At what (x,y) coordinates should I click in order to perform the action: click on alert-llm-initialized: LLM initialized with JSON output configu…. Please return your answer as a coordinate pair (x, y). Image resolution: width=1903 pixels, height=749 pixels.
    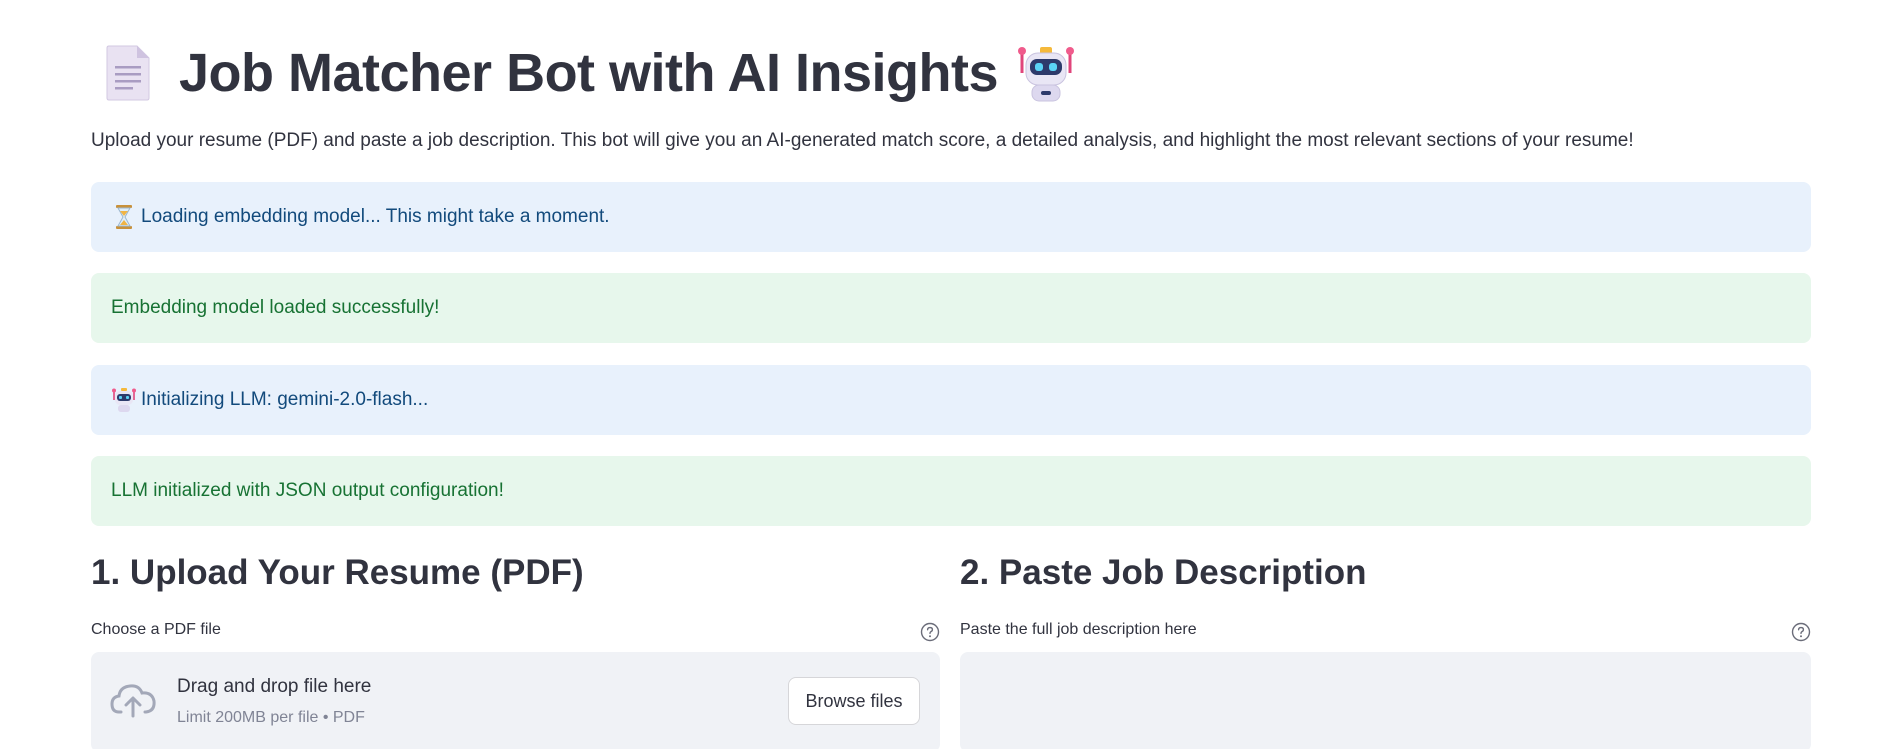
    Looking at the image, I should click on (951, 491).